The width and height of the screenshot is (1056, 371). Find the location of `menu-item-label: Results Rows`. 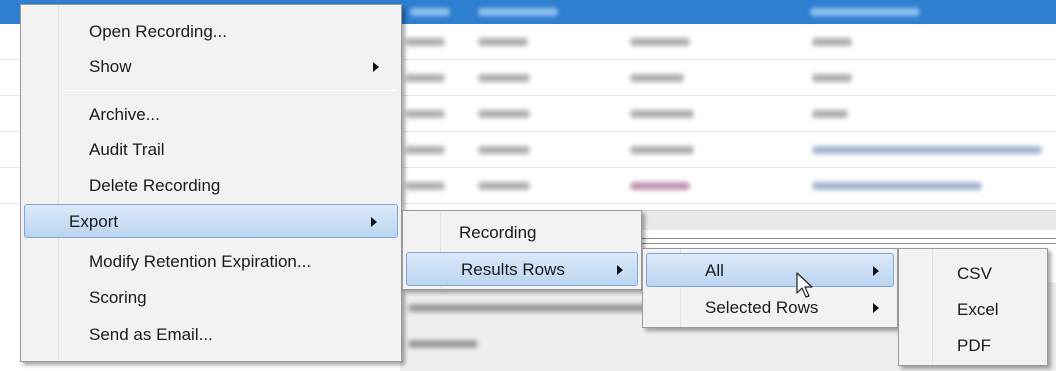

menu-item-label: Results Rows is located at coordinates (513, 269).